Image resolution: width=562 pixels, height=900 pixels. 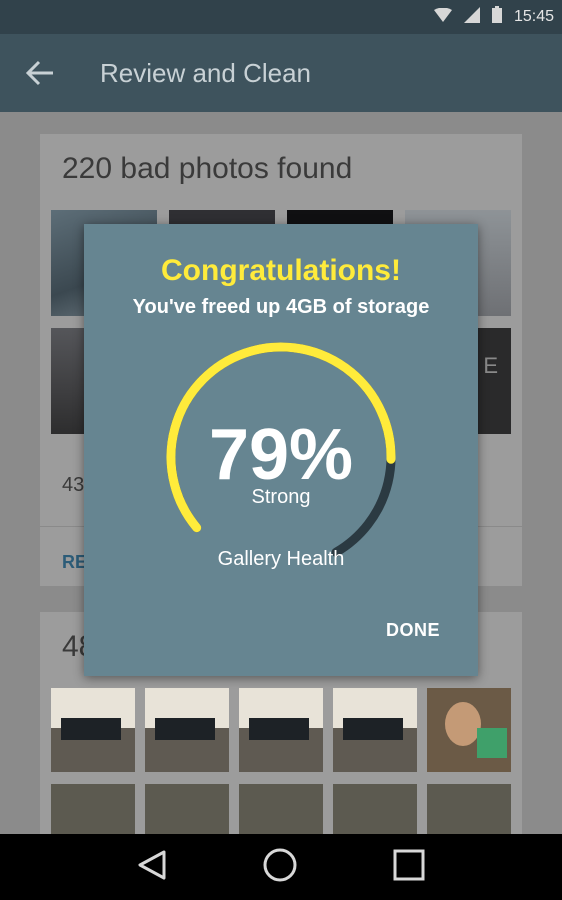 I want to click on gauge-label: Strong, so click(x=281, y=497).